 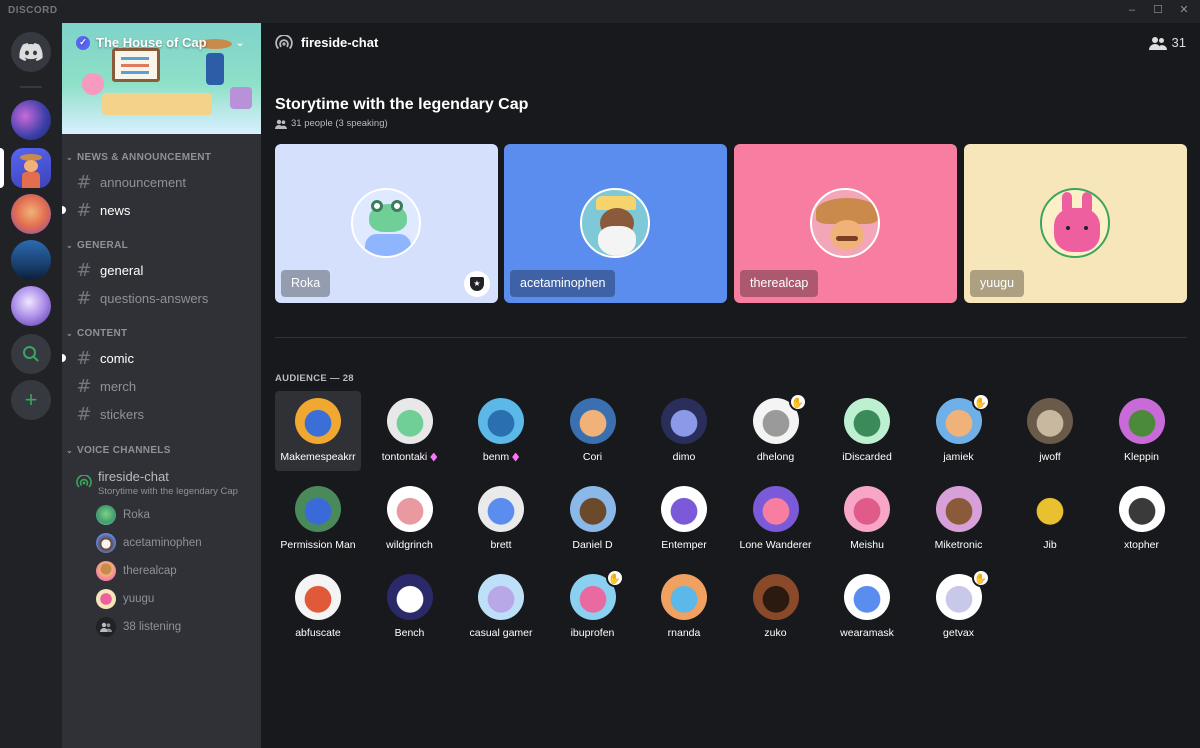 What do you see at coordinates (684, 633) in the screenshot?
I see `audience-member-label: rnanda` at bounding box center [684, 633].